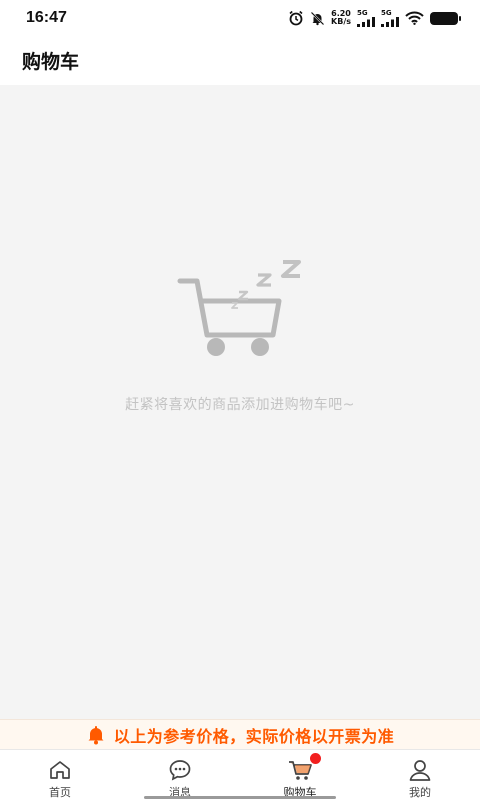 This screenshot has width=480, height=800. Describe the element at coordinates (420, 792) in the screenshot. I see `tab-profile-label: 我的` at that location.